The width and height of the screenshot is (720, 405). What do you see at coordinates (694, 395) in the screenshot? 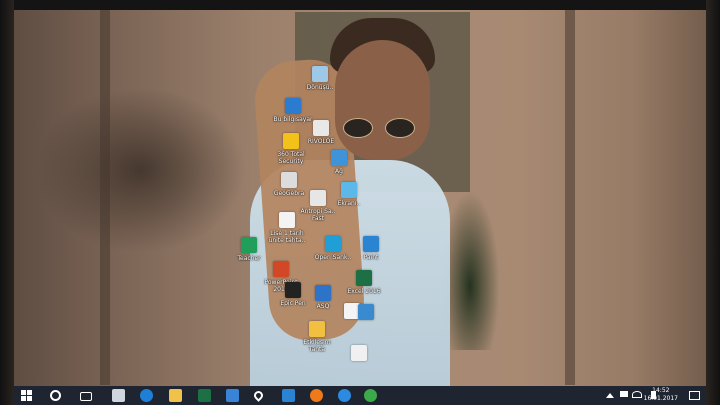
I see `notification-icon` at bounding box center [694, 395].